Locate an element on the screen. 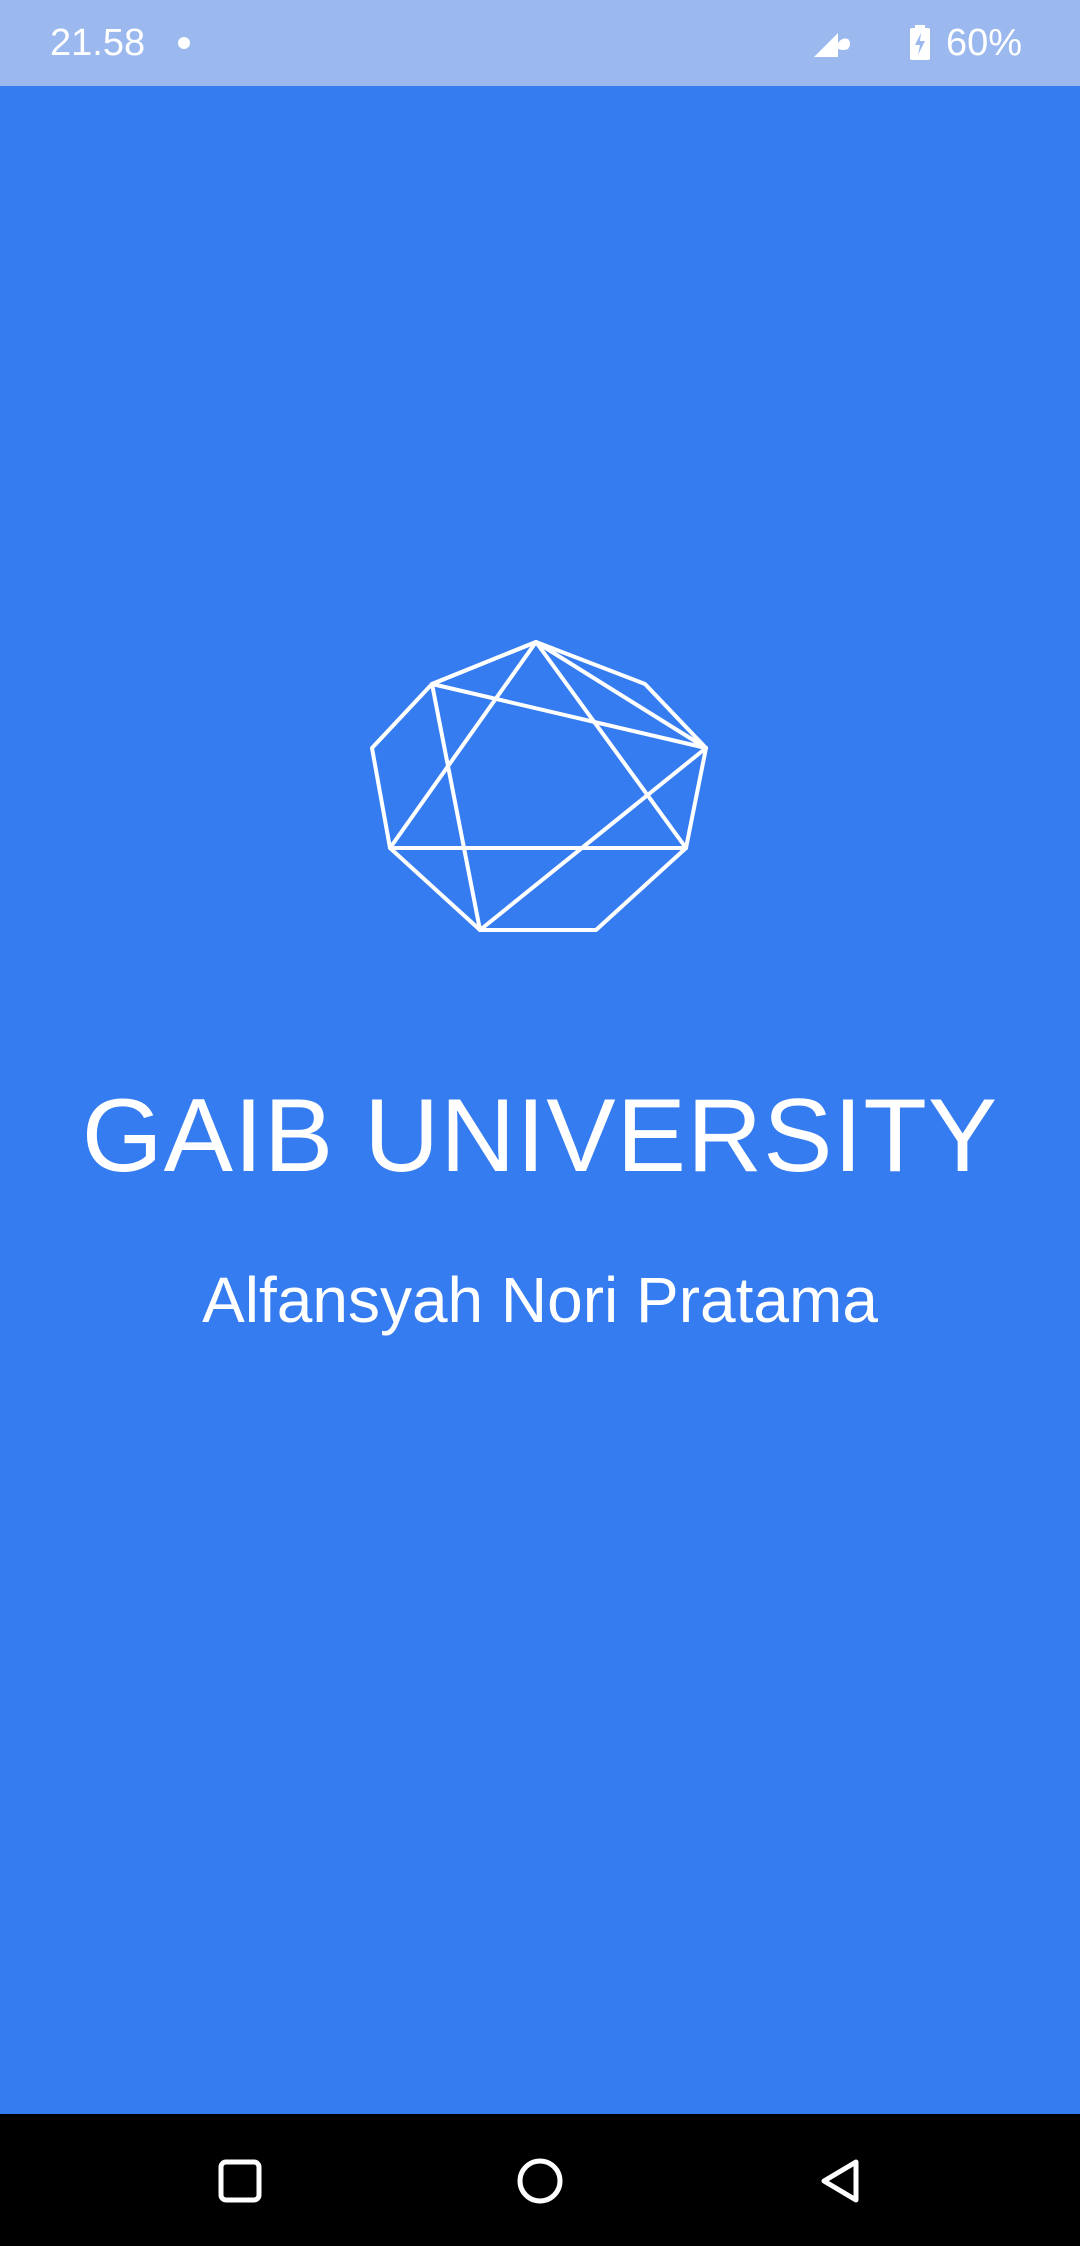  circle-icon is located at coordinates (540, 2181).